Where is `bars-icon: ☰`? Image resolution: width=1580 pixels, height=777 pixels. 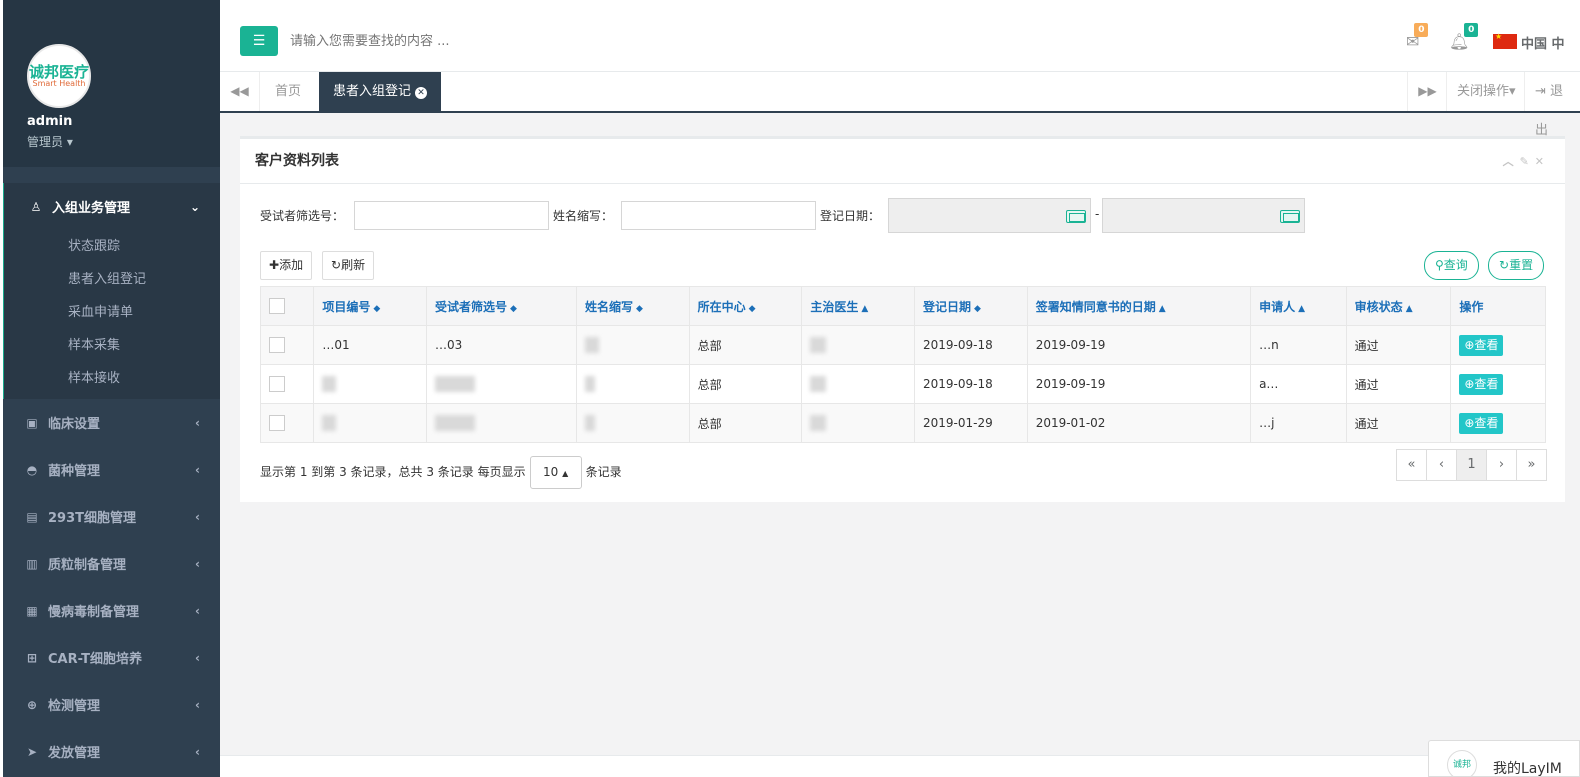 bars-icon: ☰ is located at coordinates (259, 41).